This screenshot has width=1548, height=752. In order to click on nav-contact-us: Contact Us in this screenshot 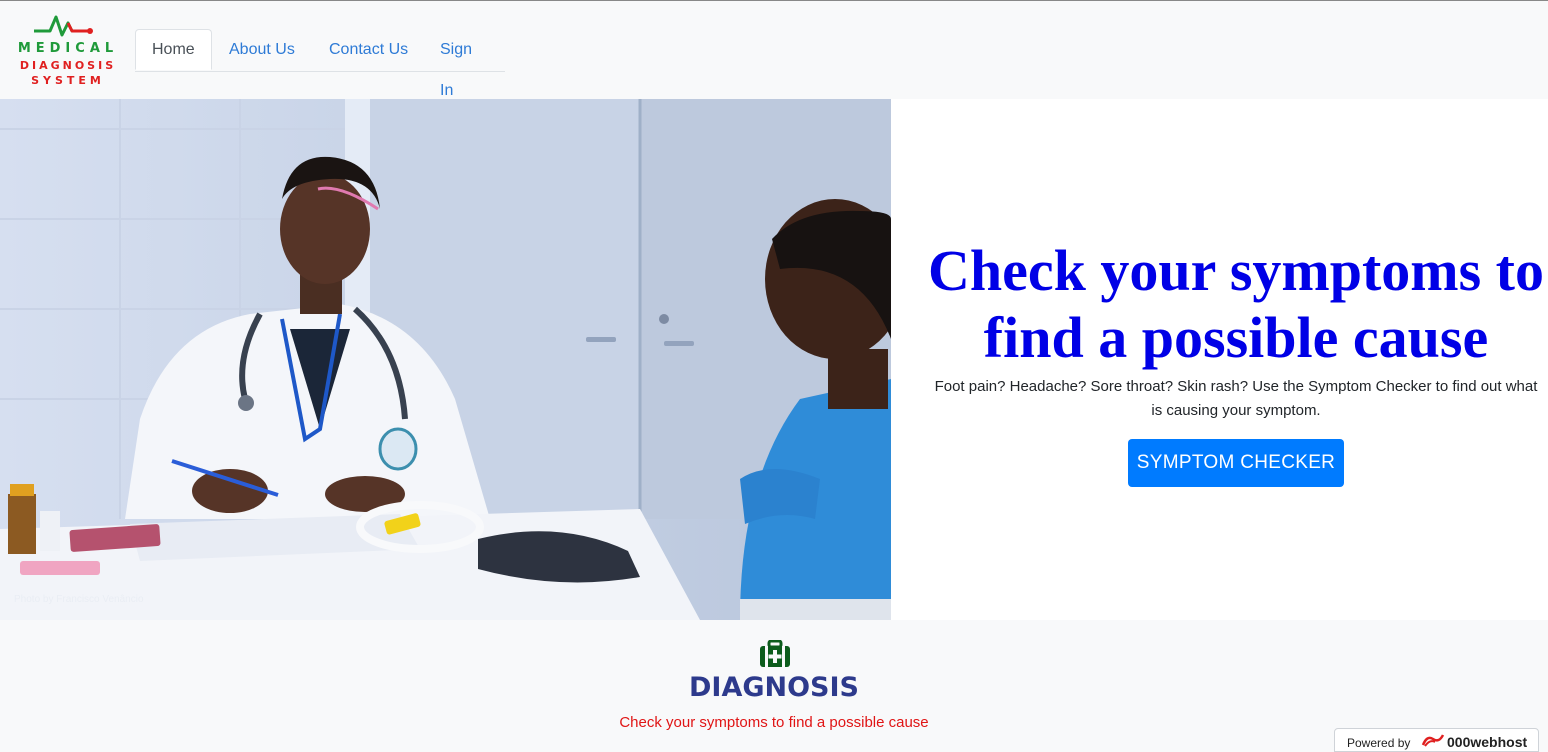, I will do `click(368, 49)`.